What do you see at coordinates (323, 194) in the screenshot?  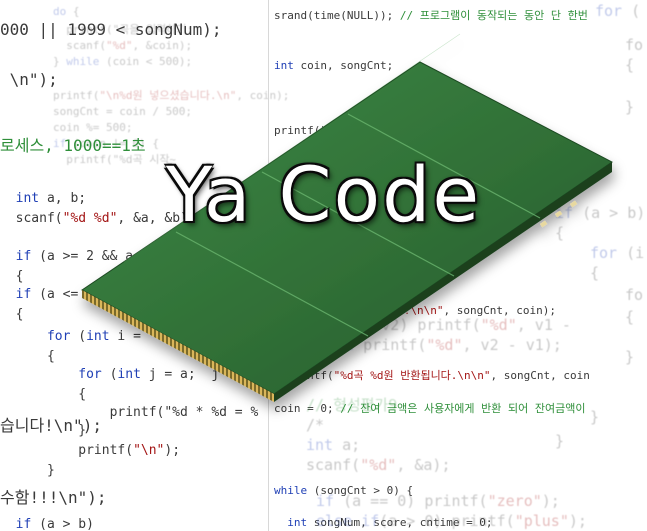 I see `page-title: Ya Code` at bounding box center [323, 194].